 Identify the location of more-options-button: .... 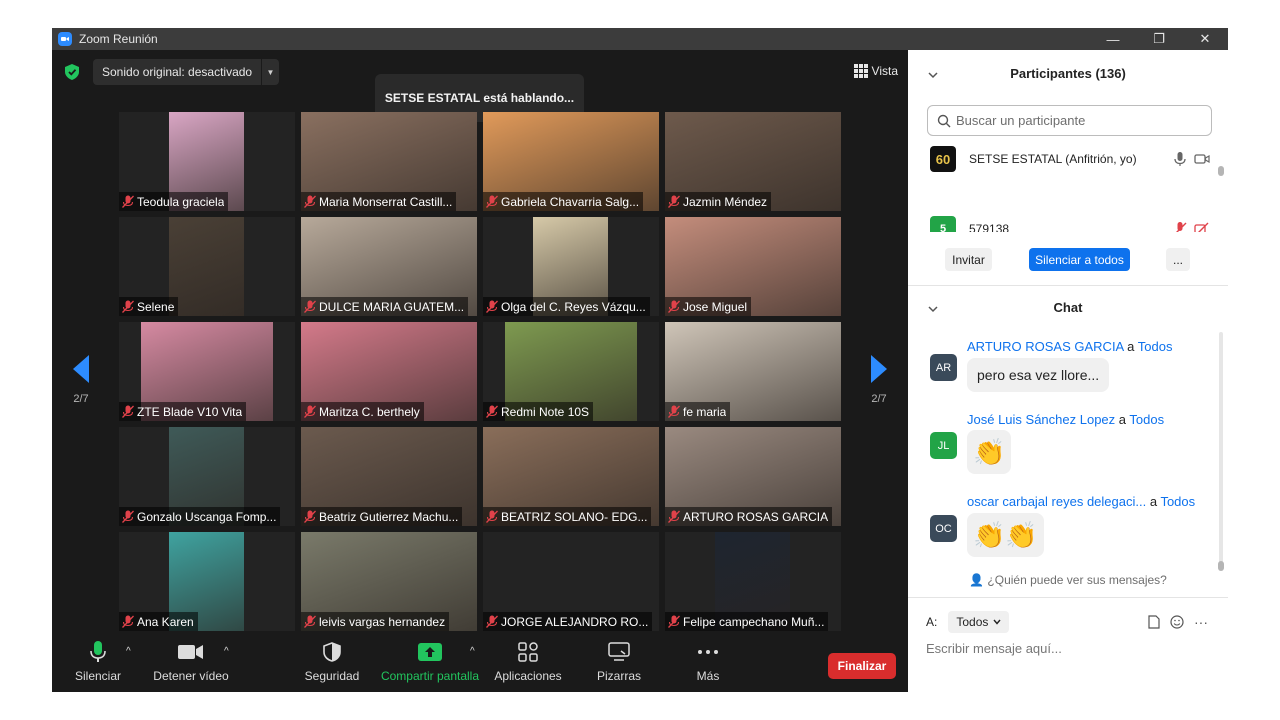
(1178, 259).